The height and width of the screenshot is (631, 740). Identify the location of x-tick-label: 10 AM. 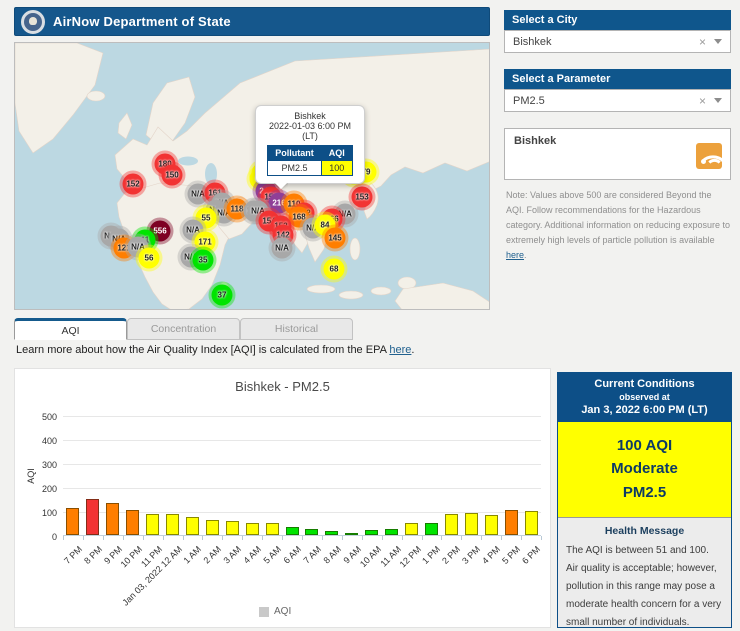
(370, 557).